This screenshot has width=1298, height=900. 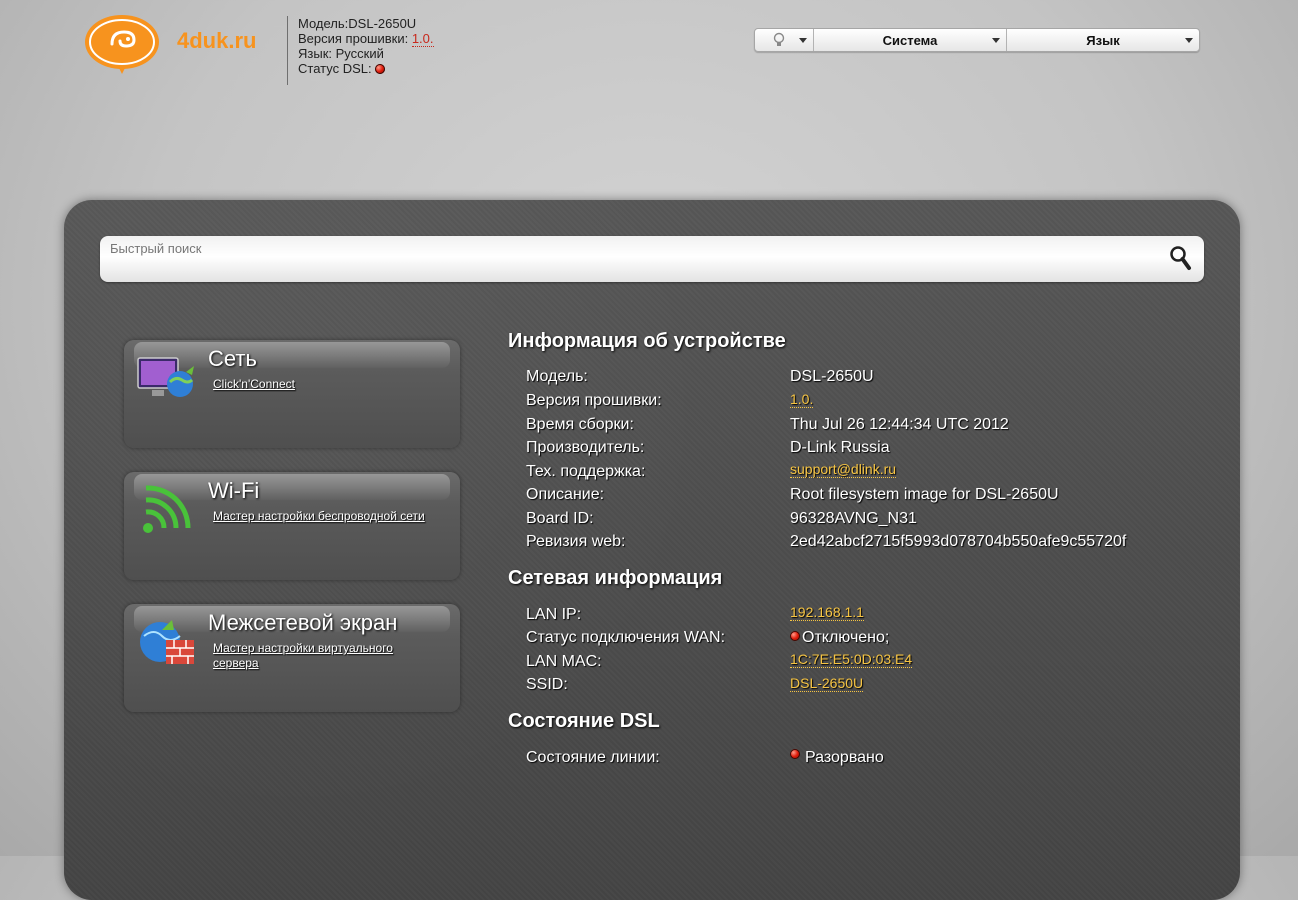 What do you see at coordinates (827, 612) in the screenshot?
I see `lan-ip-link: 192.168.1.1` at bounding box center [827, 612].